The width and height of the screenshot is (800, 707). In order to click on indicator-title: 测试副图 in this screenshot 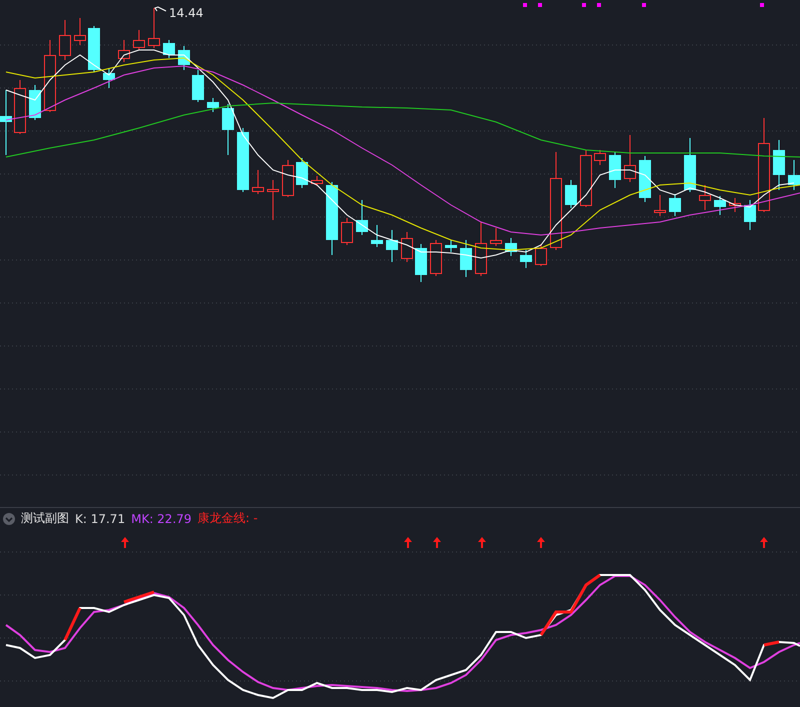, I will do `click(45, 518)`.